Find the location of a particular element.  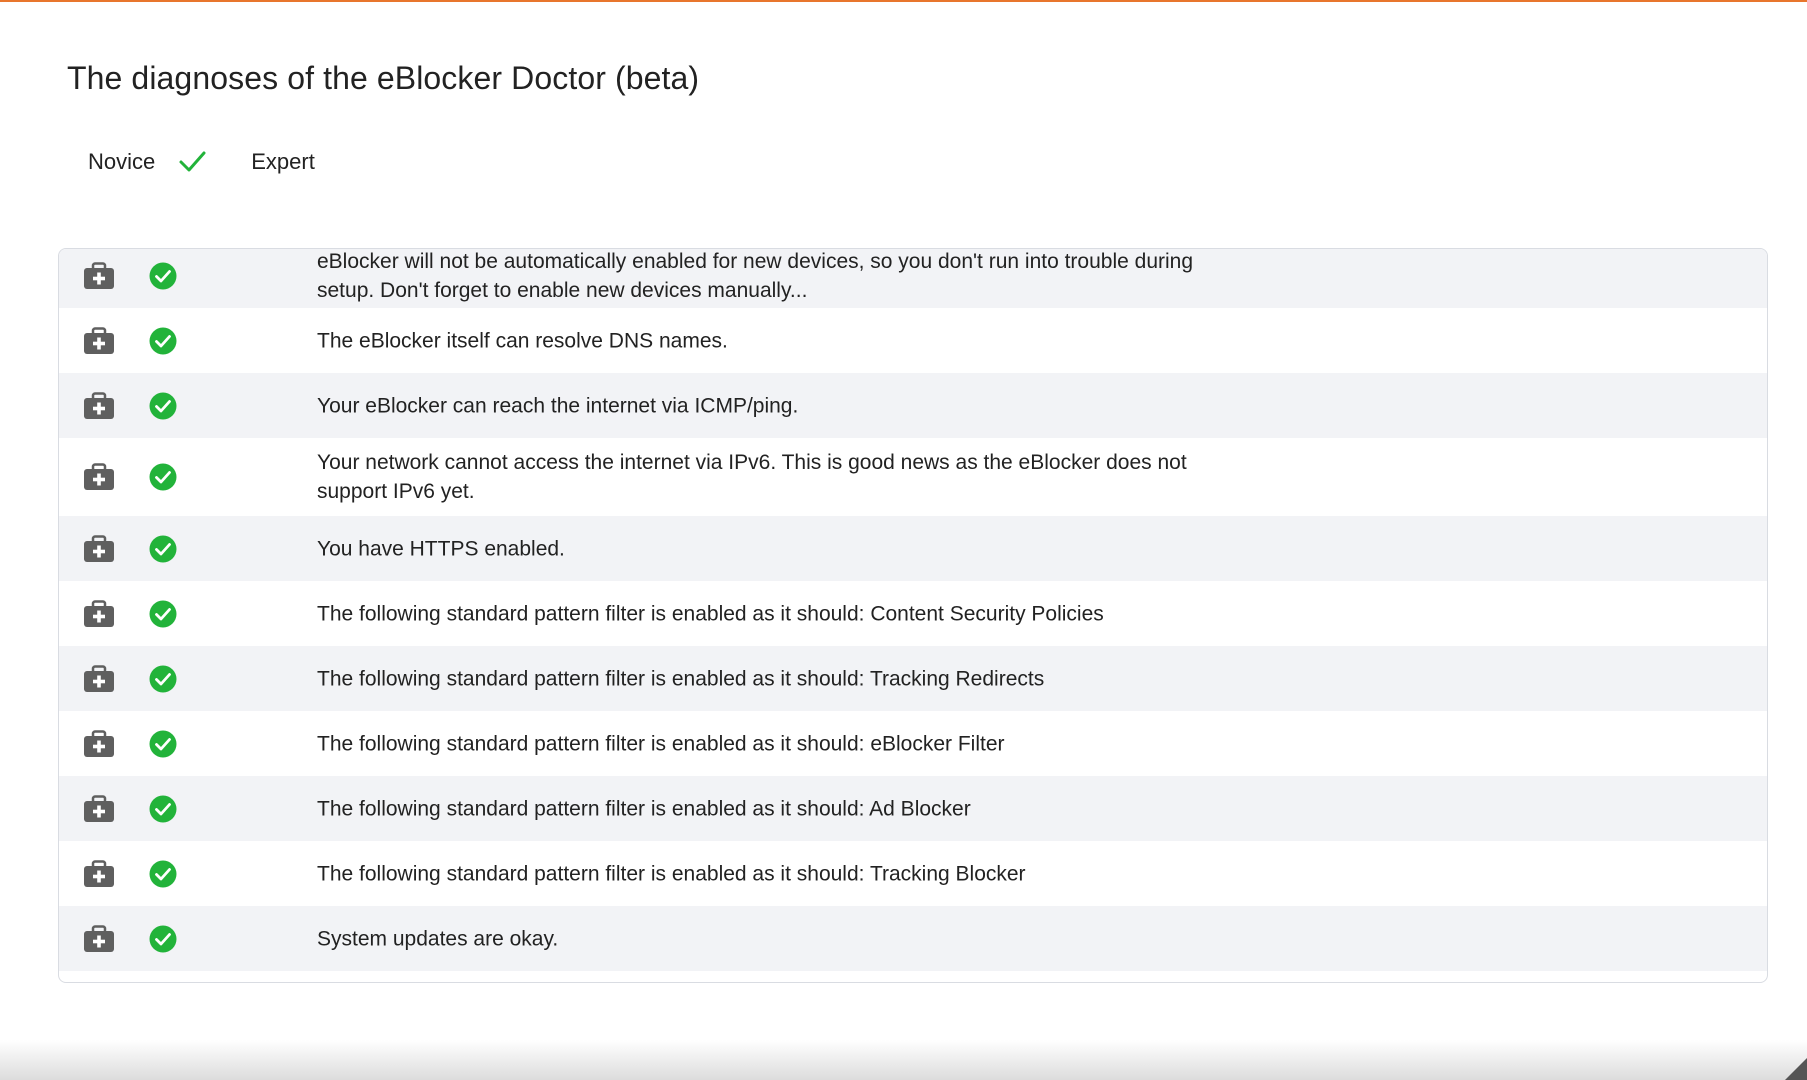

bottom-shade is located at coordinates (903, 1060).